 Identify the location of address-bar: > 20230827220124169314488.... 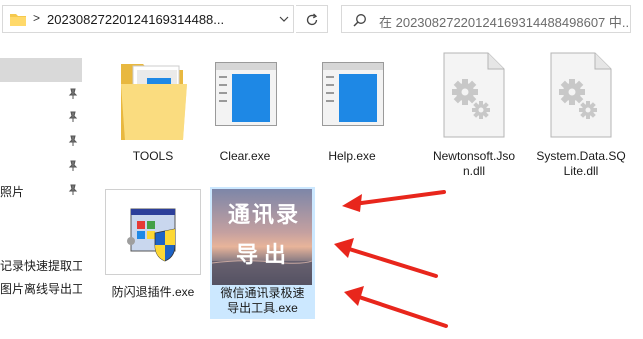
(148, 19).